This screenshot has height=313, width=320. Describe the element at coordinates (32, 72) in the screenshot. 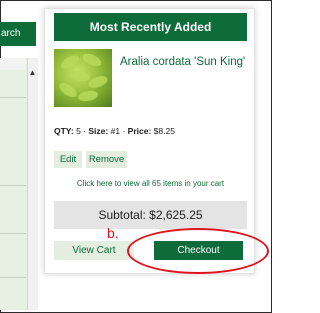

I see `scroll-up-arrow-icon: ▲` at that location.